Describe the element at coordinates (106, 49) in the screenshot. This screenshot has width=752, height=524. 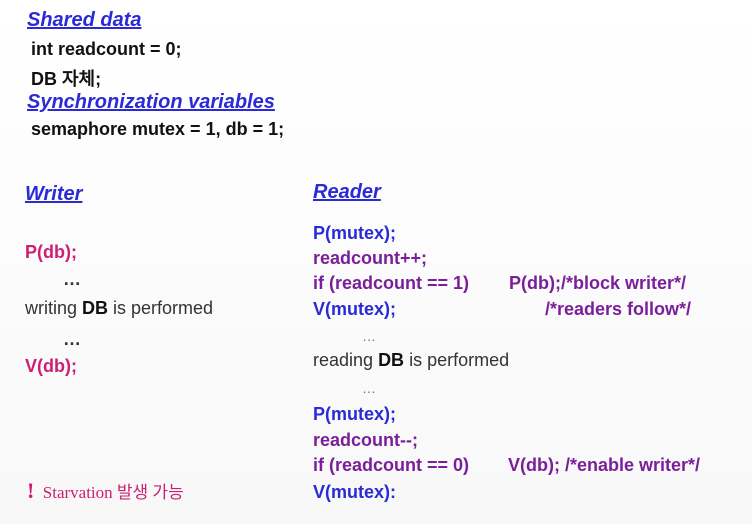
I see `shared-data-line-readcount: int readcount = 0;` at that location.